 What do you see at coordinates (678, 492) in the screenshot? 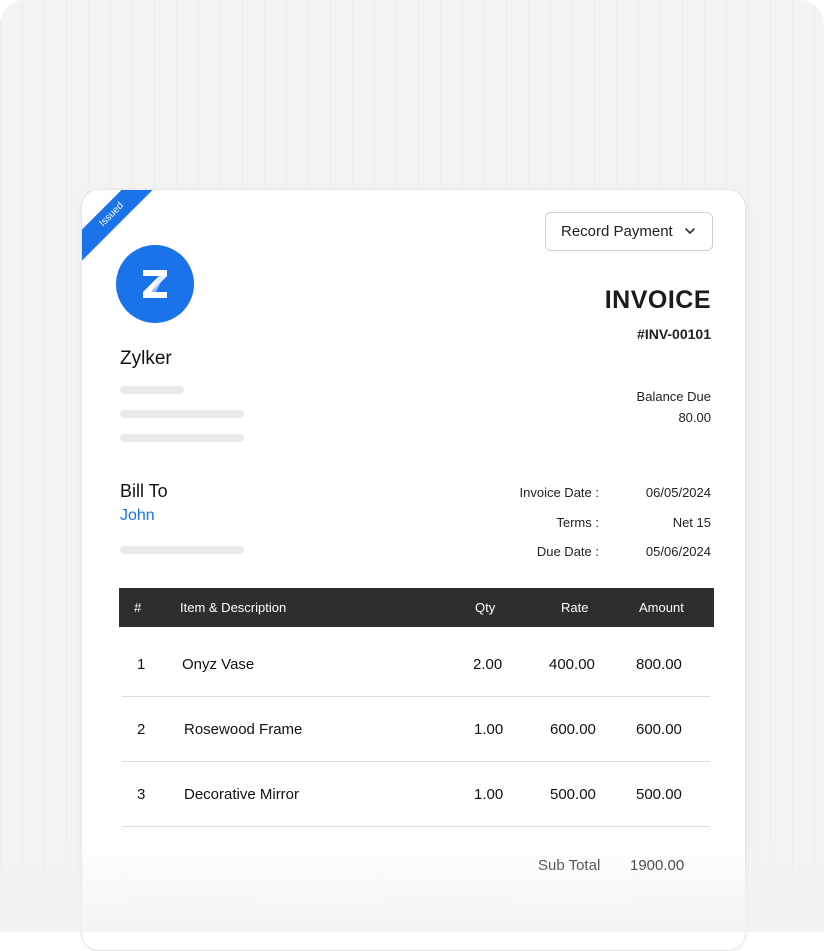
I see `invoice-date-value: 06/05/2024` at bounding box center [678, 492].